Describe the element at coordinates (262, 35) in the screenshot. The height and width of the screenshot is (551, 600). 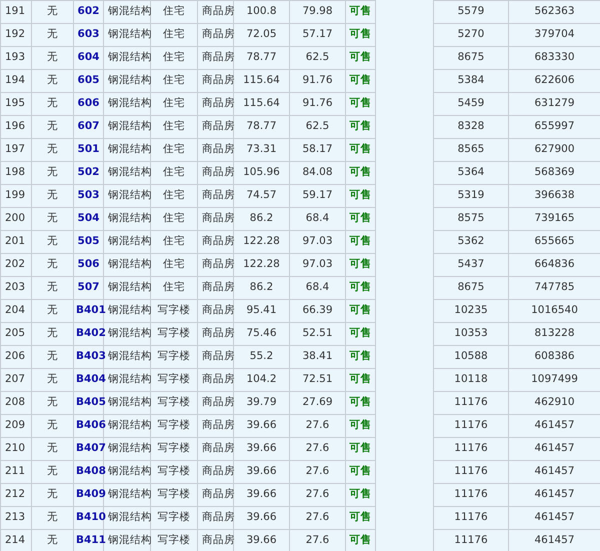
I see `table-cell: 72.05` at that location.